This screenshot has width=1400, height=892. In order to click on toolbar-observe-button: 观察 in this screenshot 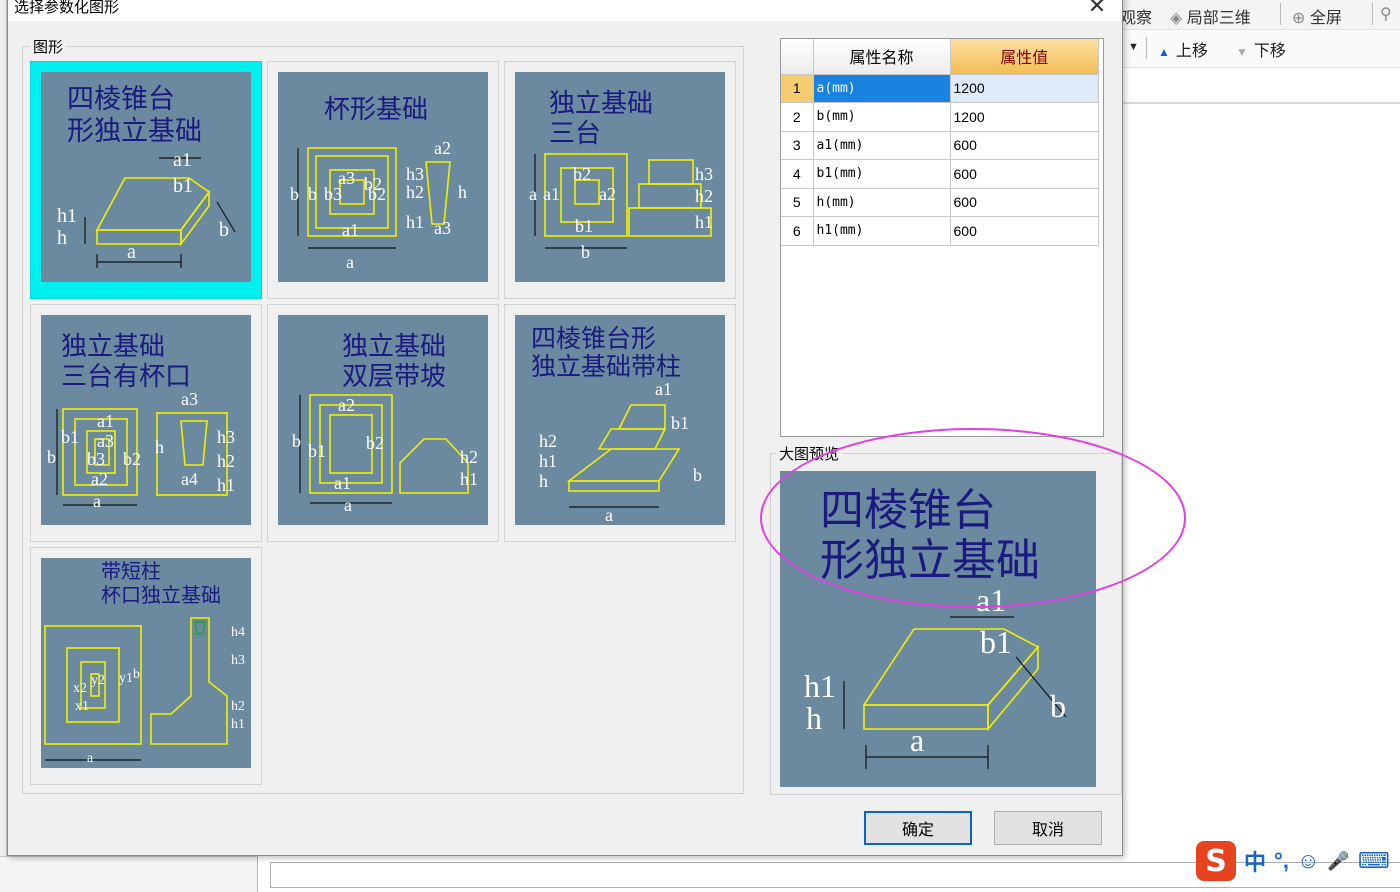, I will do `click(1136, 16)`.